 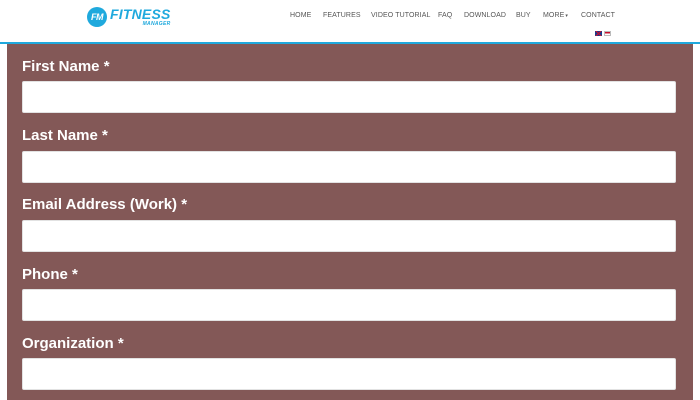 What do you see at coordinates (140, 14) in the screenshot?
I see `logo-name: FITNESS` at bounding box center [140, 14].